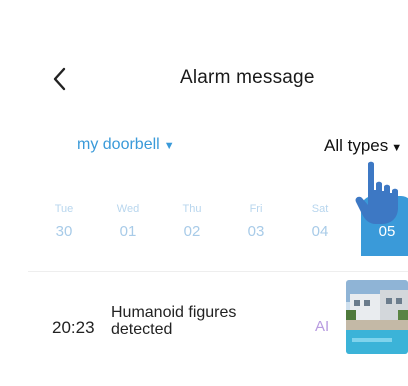 The width and height of the screenshot is (408, 386). What do you see at coordinates (192, 209) in the screenshot?
I see `day-of-week: Thu` at bounding box center [192, 209].